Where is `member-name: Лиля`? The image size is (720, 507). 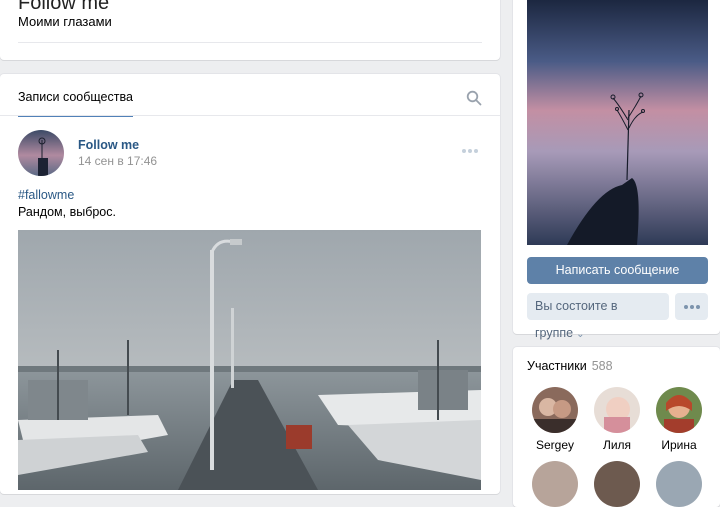 member-name: Лиля is located at coordinates (617, 445).